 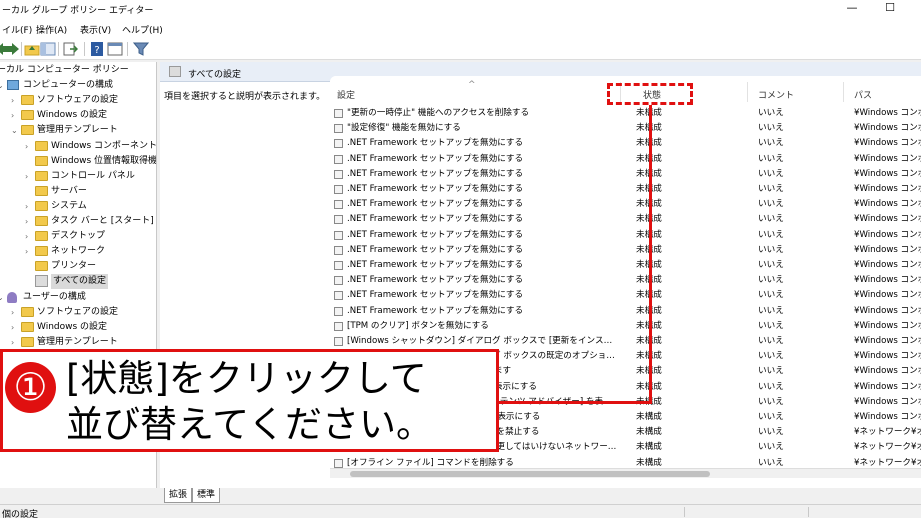 What do you see at coordinates (95, 29) in the screenshot?
I see `menu-view: 表示(V)` at bounding box center [95, 29].